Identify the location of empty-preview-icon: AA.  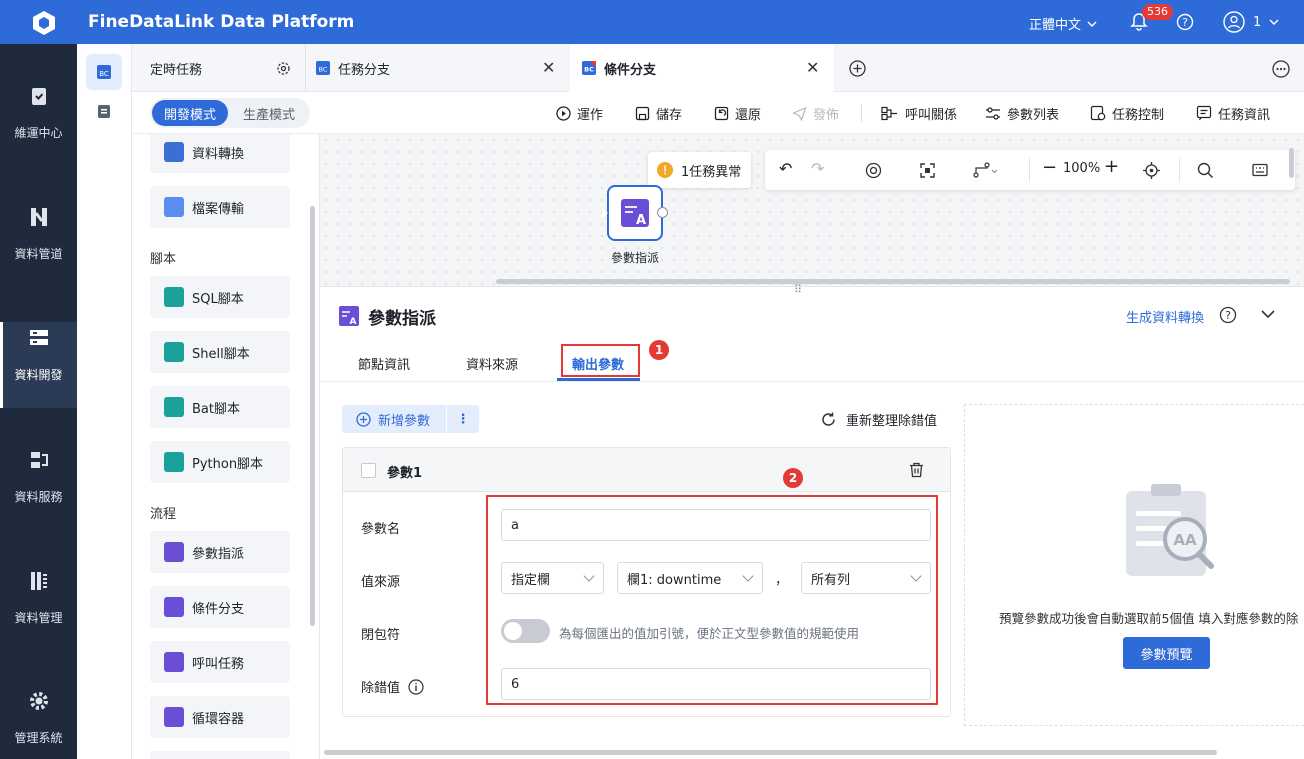
(1170, 530).